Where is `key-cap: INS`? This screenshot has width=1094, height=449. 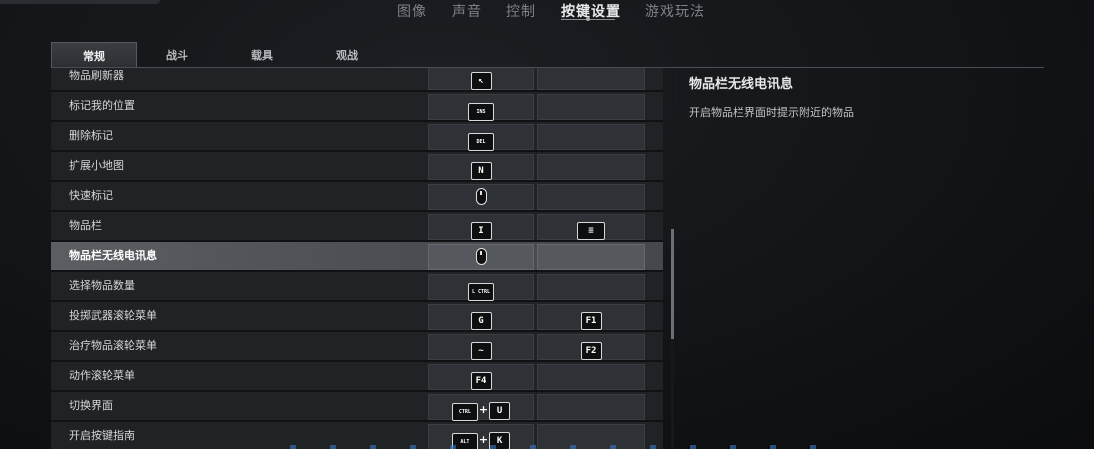 key-cap: INS is located at coordinates (481, 112).